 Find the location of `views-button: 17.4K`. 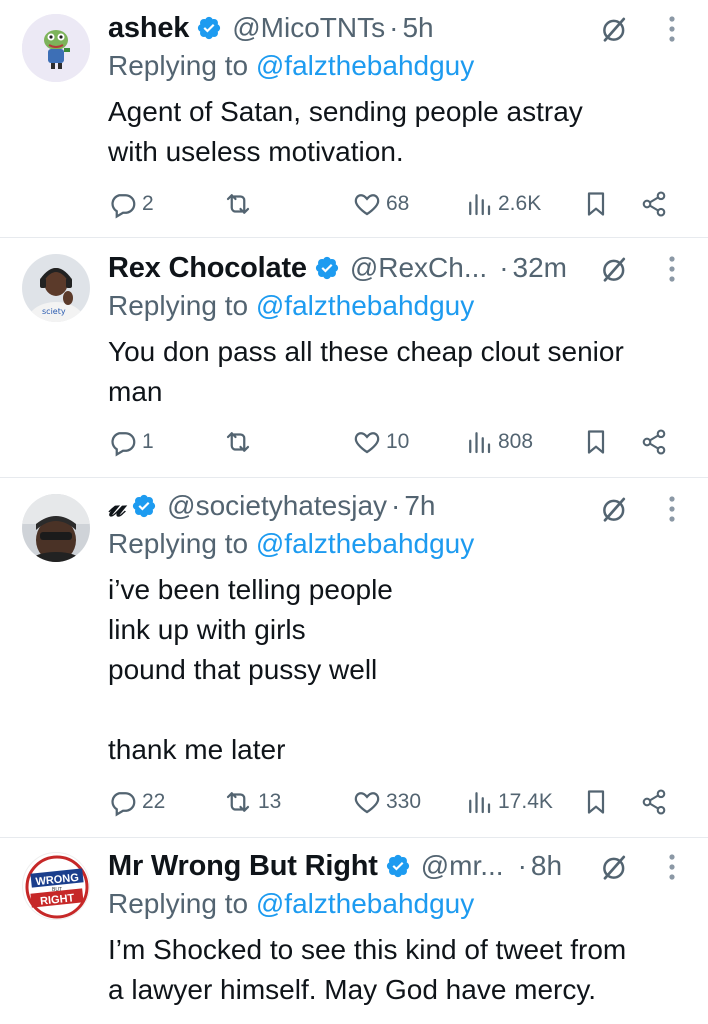

views-button: 17.4K is located at coordinates (508, 802).